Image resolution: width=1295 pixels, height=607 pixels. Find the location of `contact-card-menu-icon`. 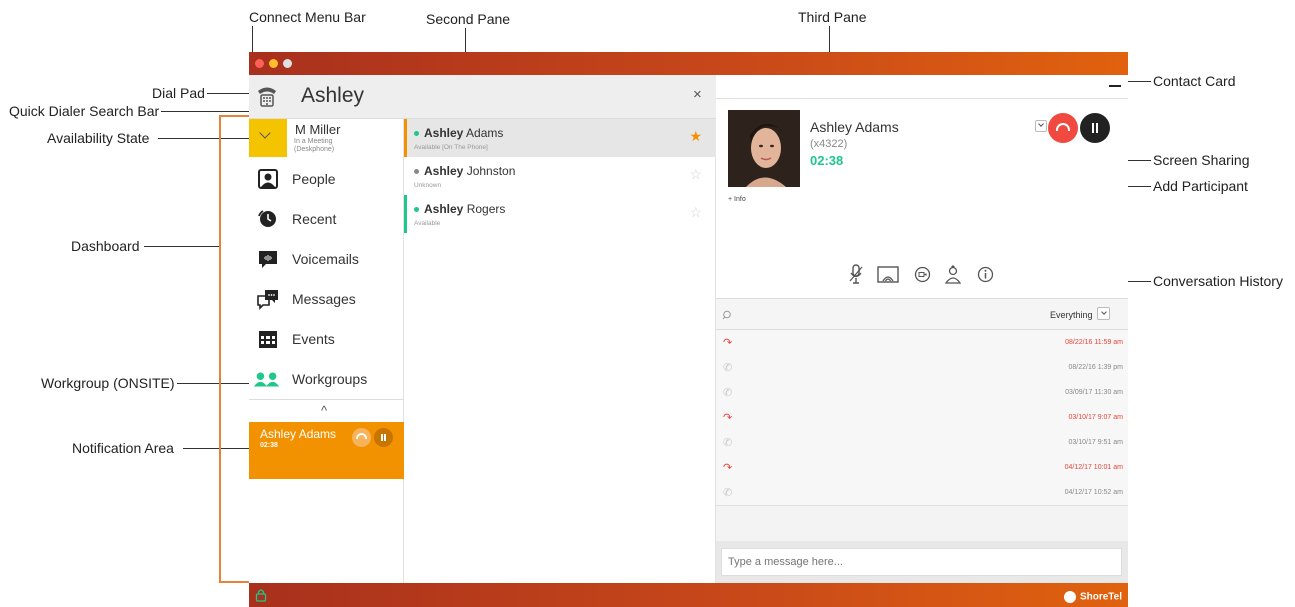

contact-card-menu-icon is located at coordinates (1115, 86).